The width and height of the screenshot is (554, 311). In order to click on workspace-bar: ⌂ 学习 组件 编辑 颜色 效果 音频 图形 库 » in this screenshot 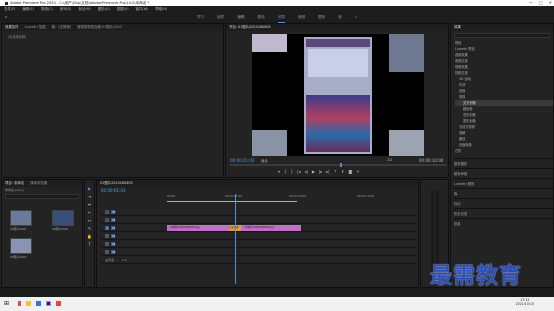, I will do `click(277, 17)`.